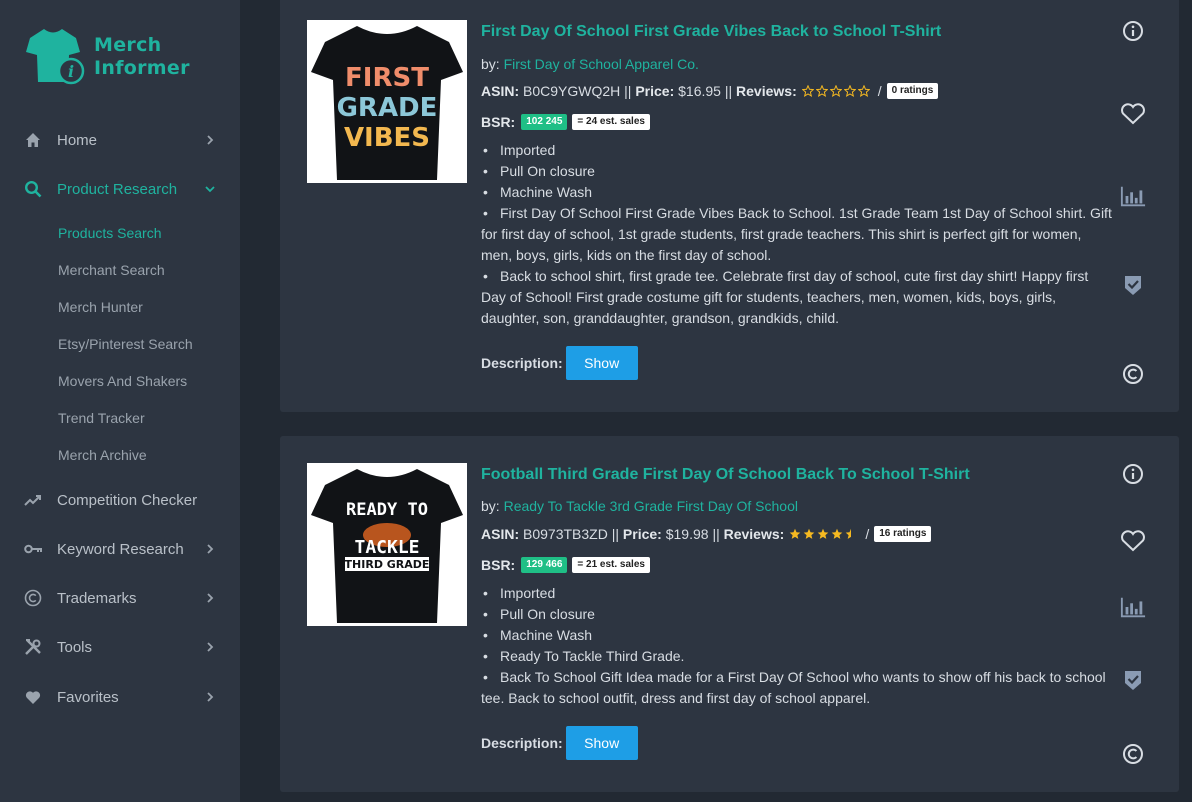  Describe the element at coordinates (565, 534) in the screenshot. I see `asin-value: B0973TB3ZD` at that location.